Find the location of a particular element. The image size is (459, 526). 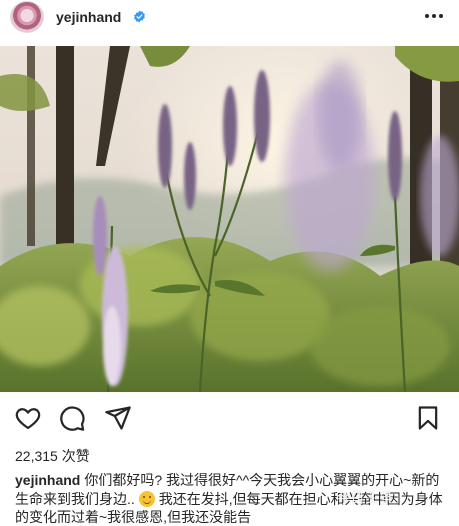

paper-plane-icon is located at coordinates (118, 418).